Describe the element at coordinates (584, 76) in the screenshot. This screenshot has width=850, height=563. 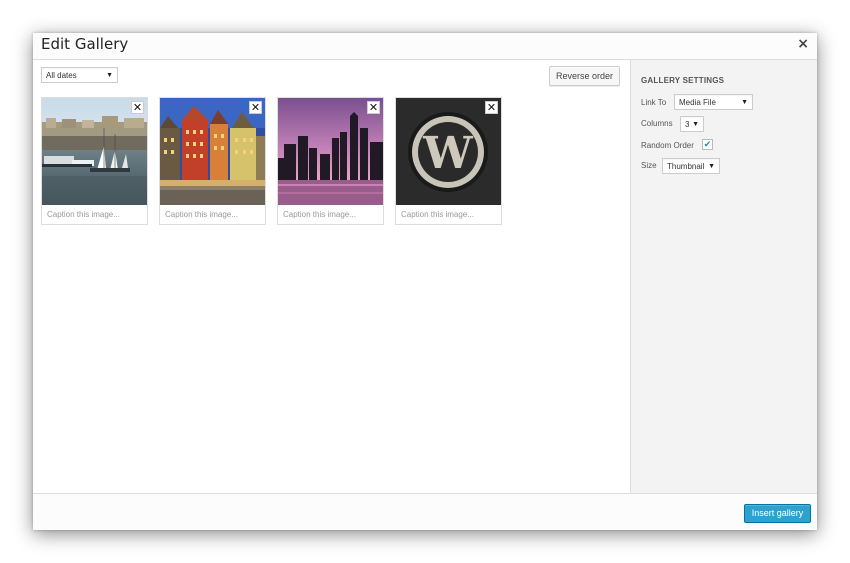
I see `reverse-order-button: Reverse order` at that location.